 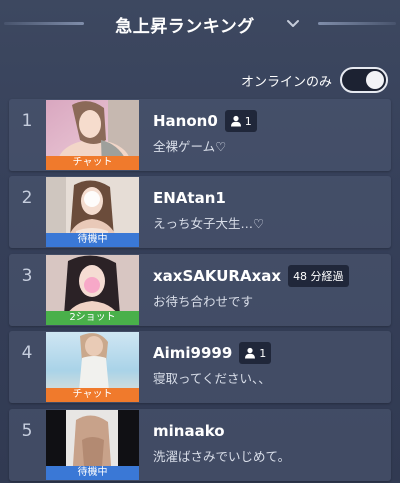 I want to click on ranking-card: 5 待機中 minaako 洗濯ばさみでいじめて。, so click(x=200, y=445).